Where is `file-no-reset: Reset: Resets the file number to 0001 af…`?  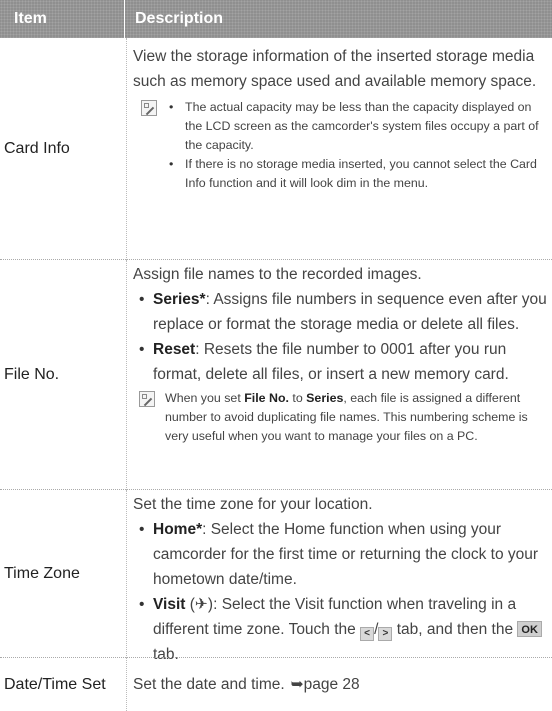
file-no-reset: Reset: Resets the file number to 0001 af… is located at coordinates (342, 362).